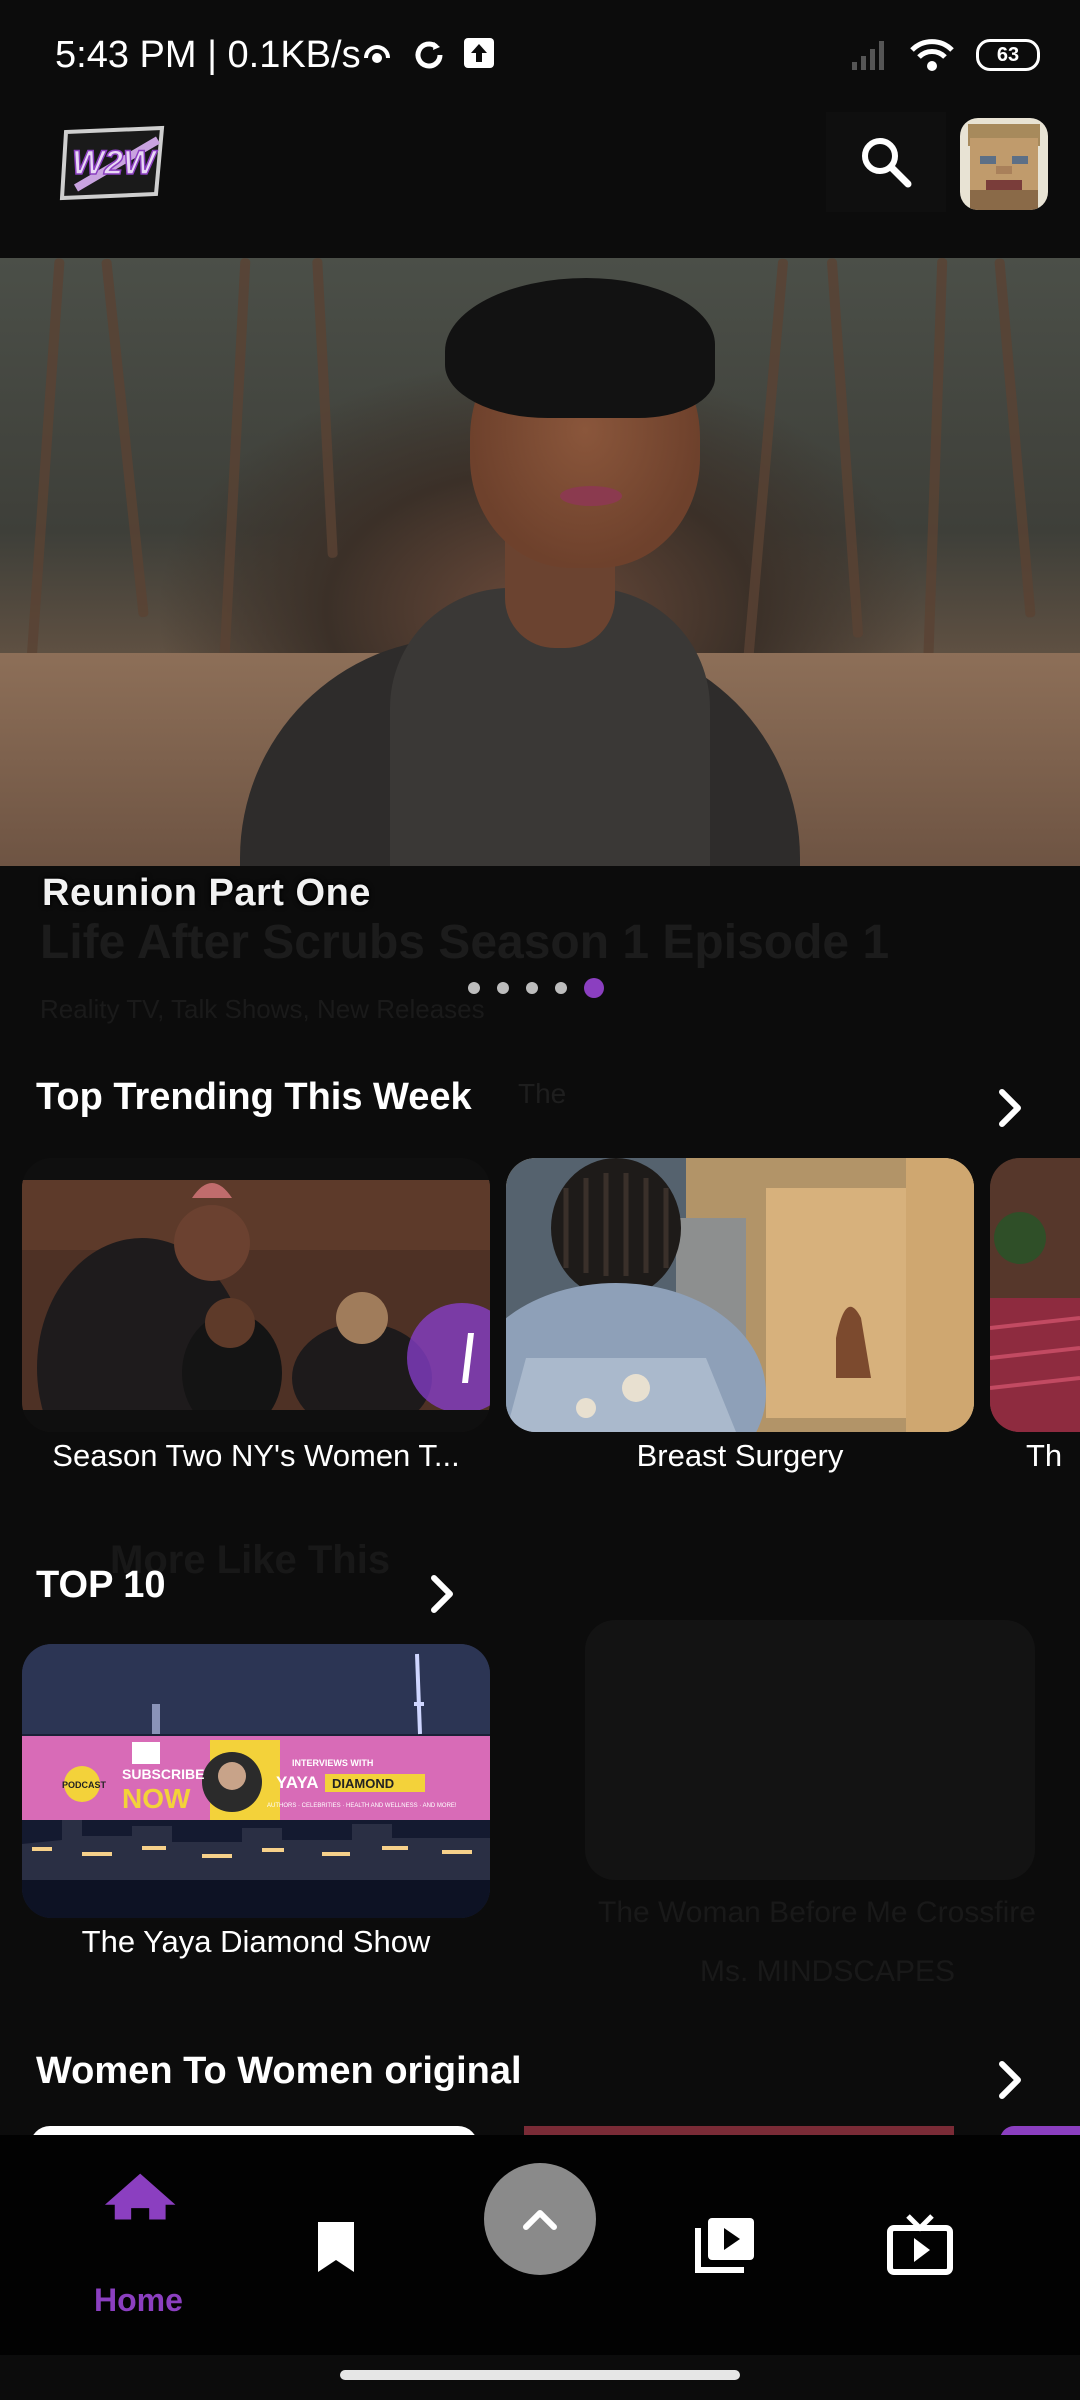  Describe the element at coordinates (1044, 1455) in the screenshot. I see `trending-card-3-title: Th` at that location.